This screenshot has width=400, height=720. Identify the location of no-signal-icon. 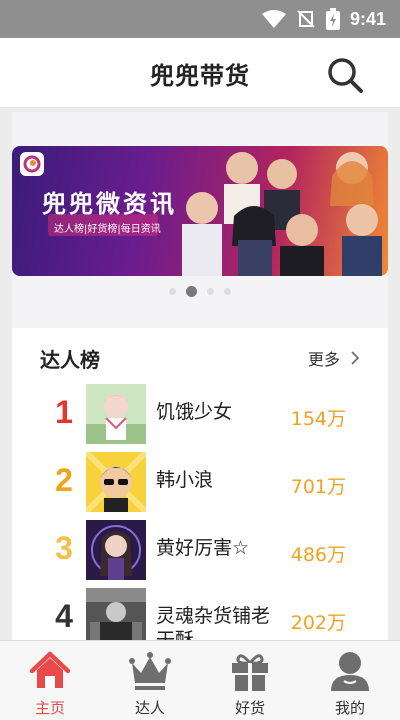
(306, 19).